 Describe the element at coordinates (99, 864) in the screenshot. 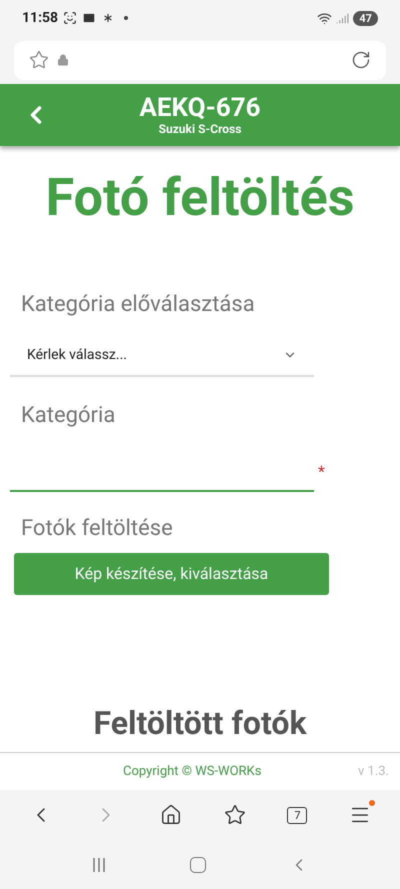

I see `recent-apps-icon` at that location.